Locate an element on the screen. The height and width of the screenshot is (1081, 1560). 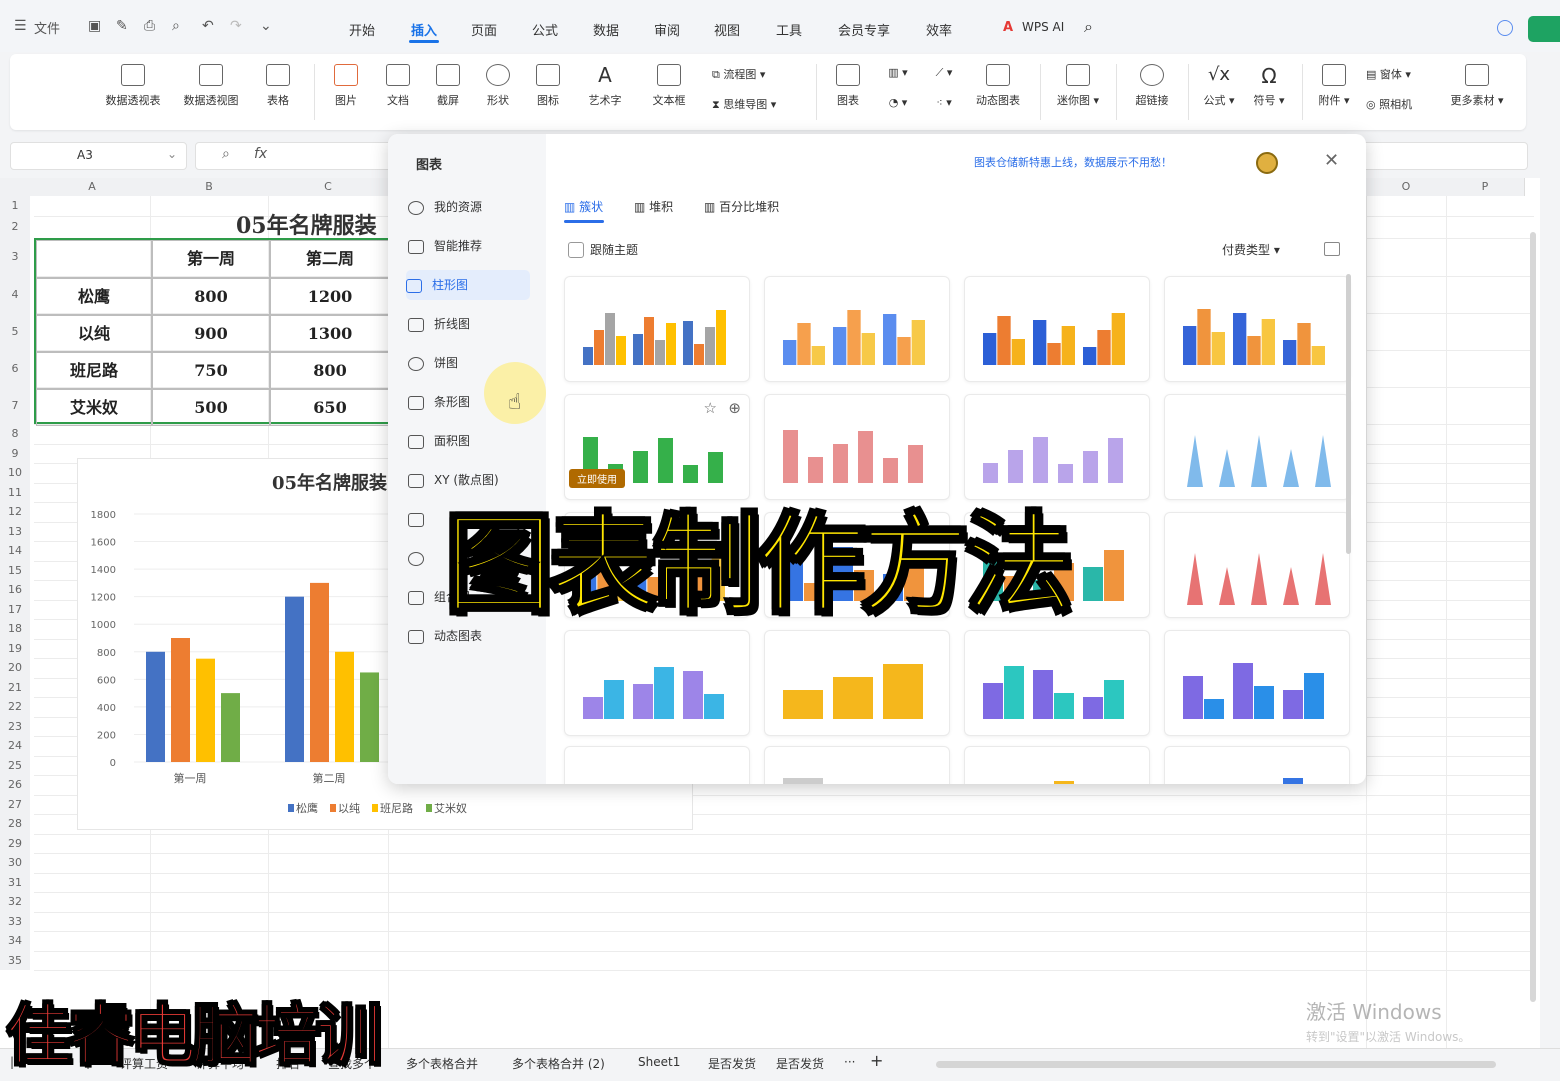
picture-button: 图片 is located at coordinates (346, 86).